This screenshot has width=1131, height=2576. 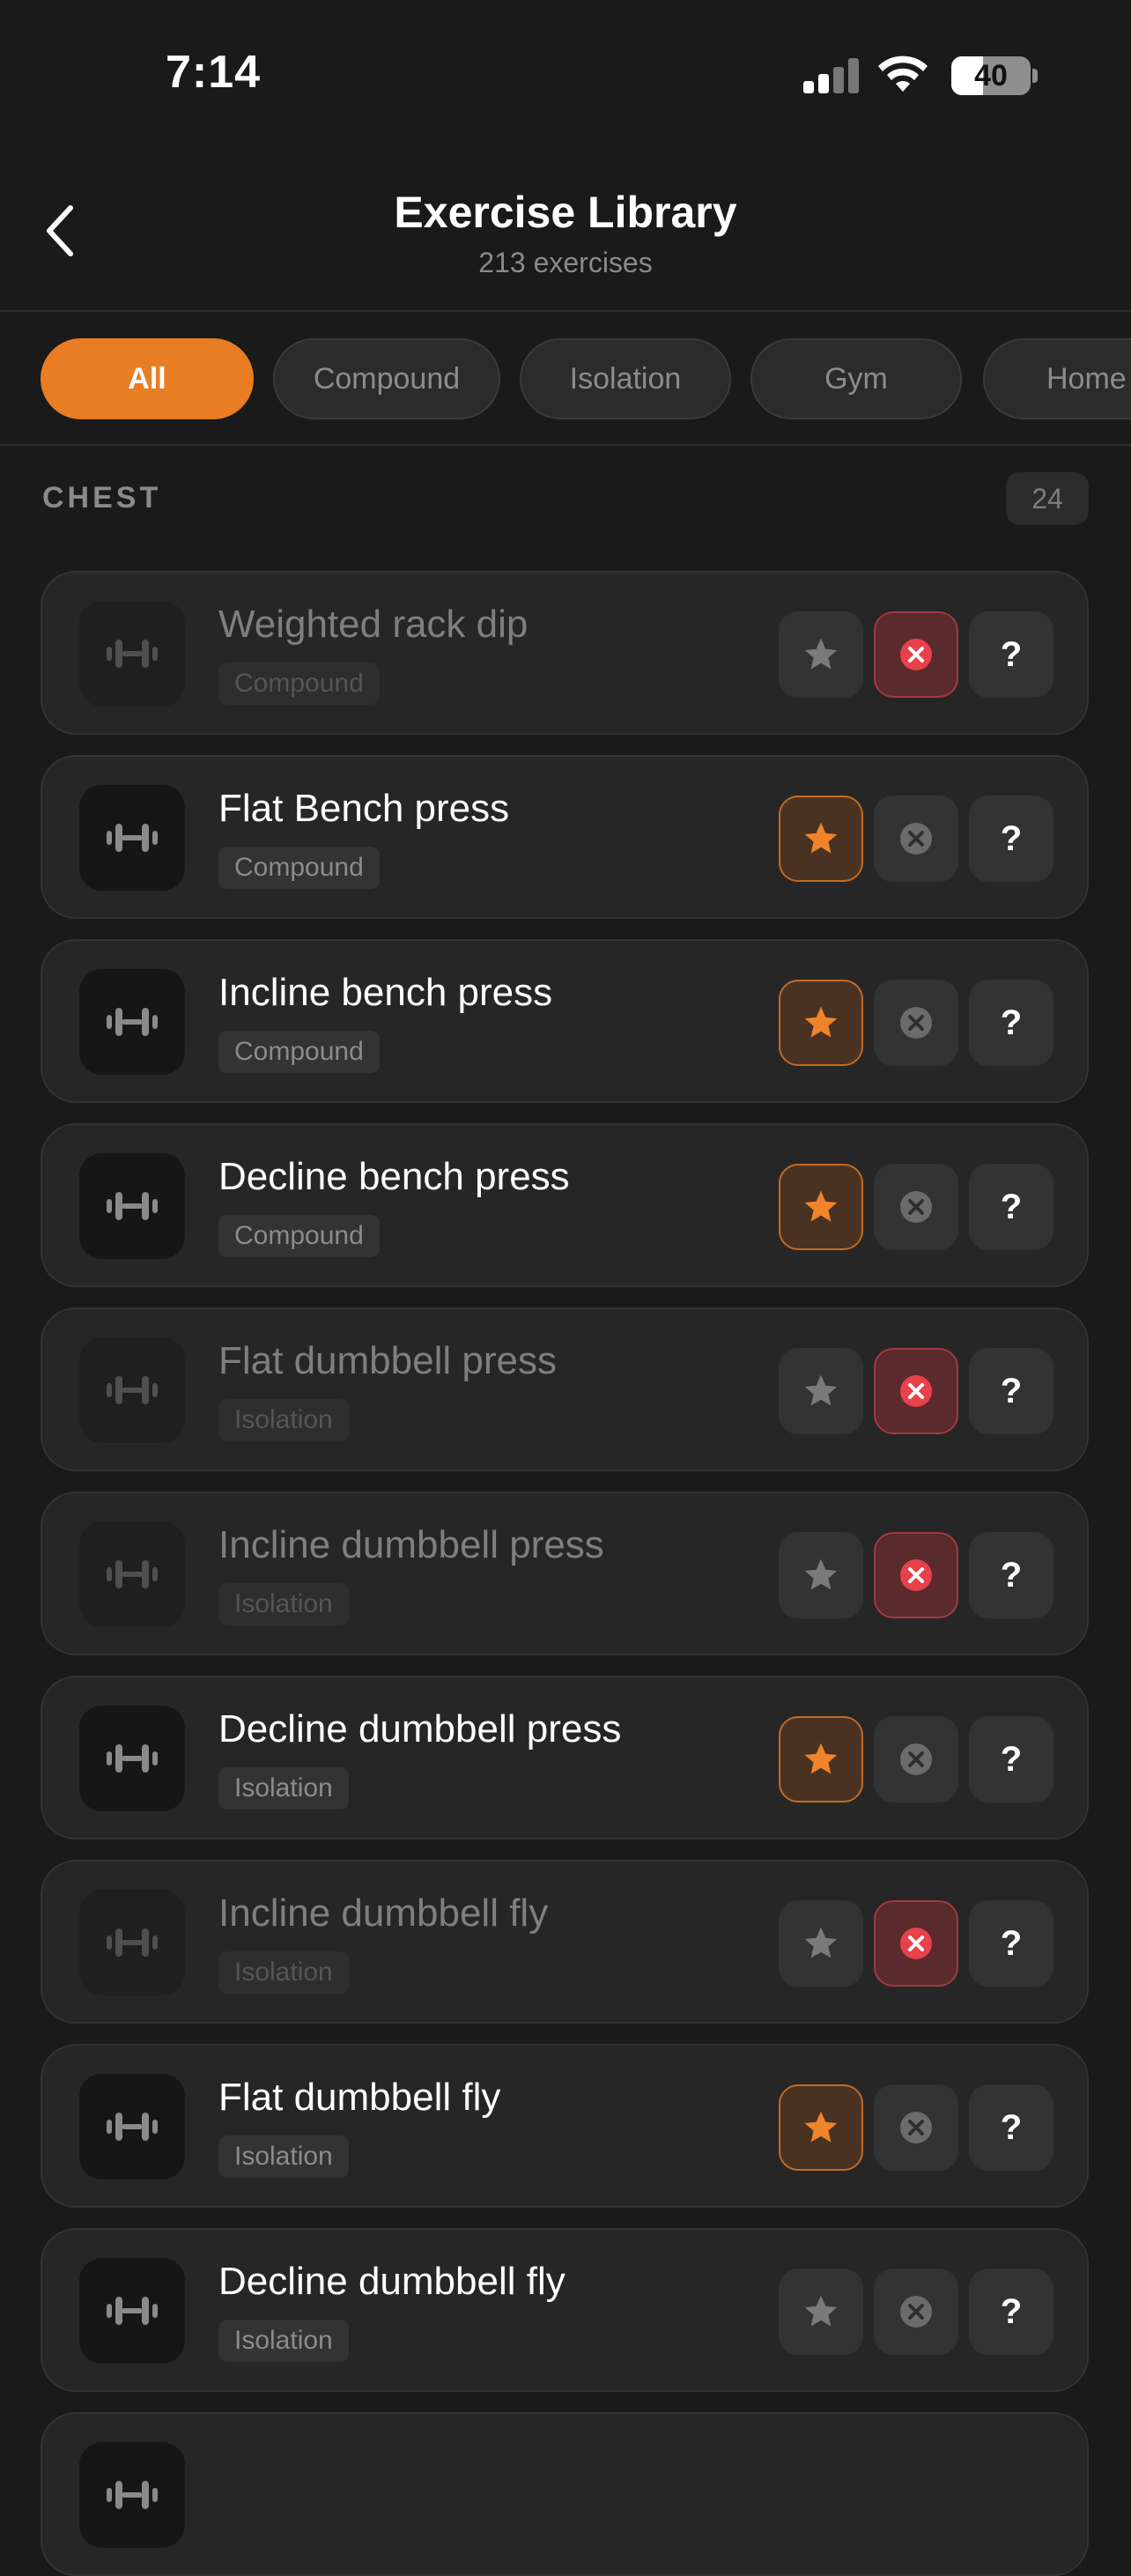 I want to click on battery-cap, so click(x=1035, y=76).